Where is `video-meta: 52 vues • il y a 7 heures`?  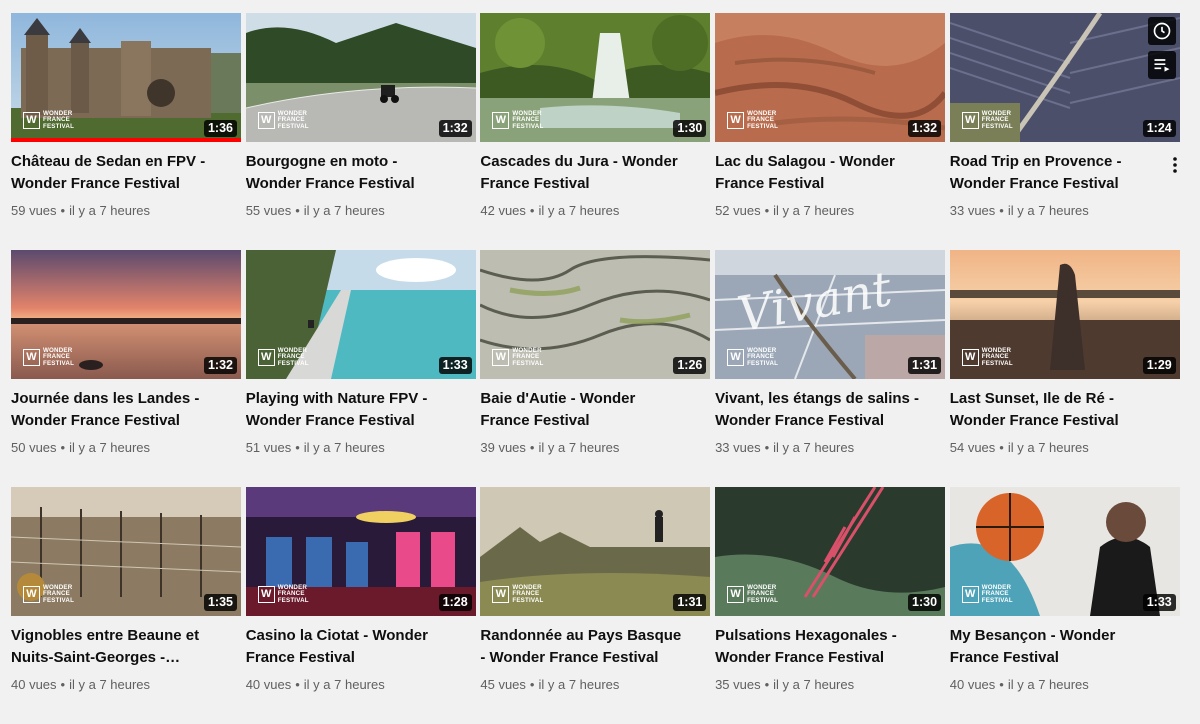
video-meta: 52 vues • il y a 7 heures is located at coordinates (830, 211).